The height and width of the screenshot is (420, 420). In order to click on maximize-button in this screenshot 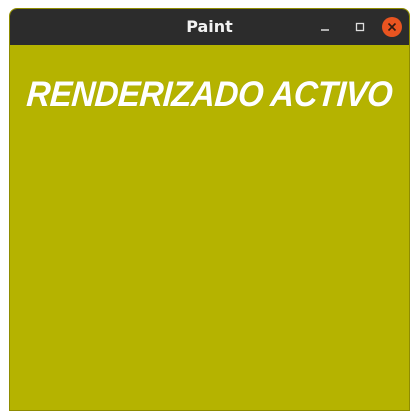, I will do `click(360, 27)`.